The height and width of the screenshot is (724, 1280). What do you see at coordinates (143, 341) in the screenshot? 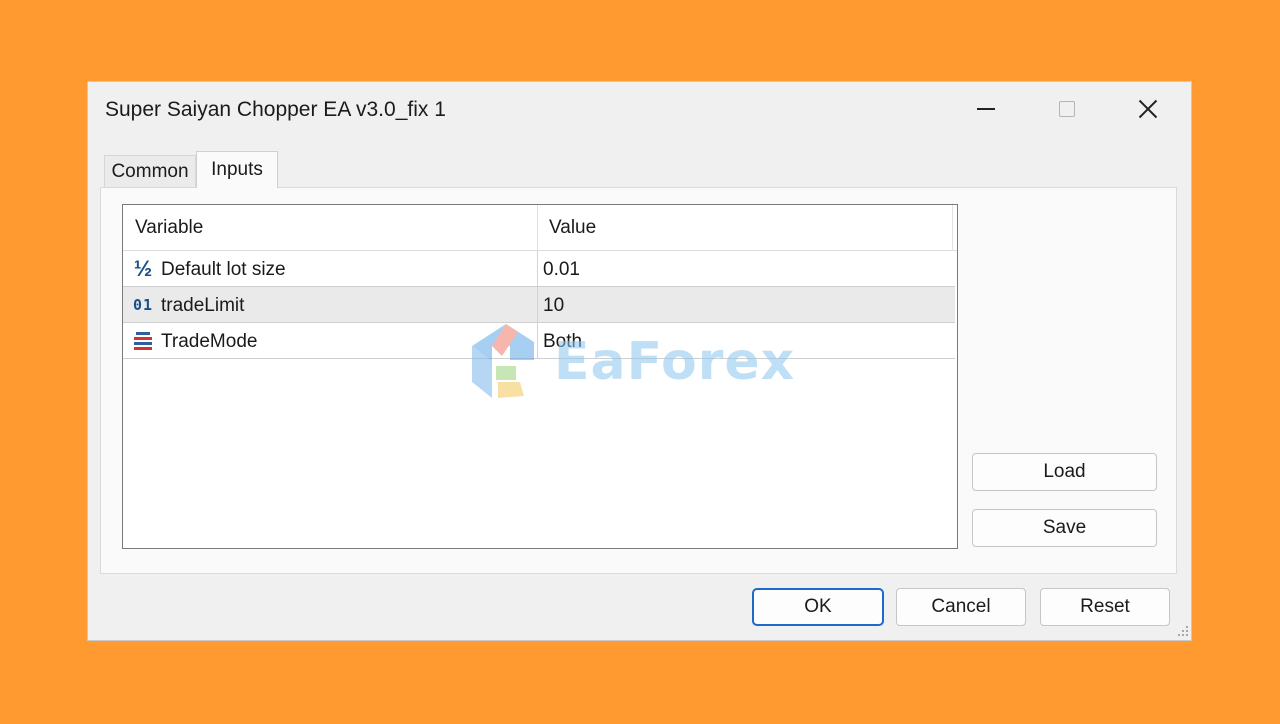
I see `enum-icon` at bounding box center [143, 341].